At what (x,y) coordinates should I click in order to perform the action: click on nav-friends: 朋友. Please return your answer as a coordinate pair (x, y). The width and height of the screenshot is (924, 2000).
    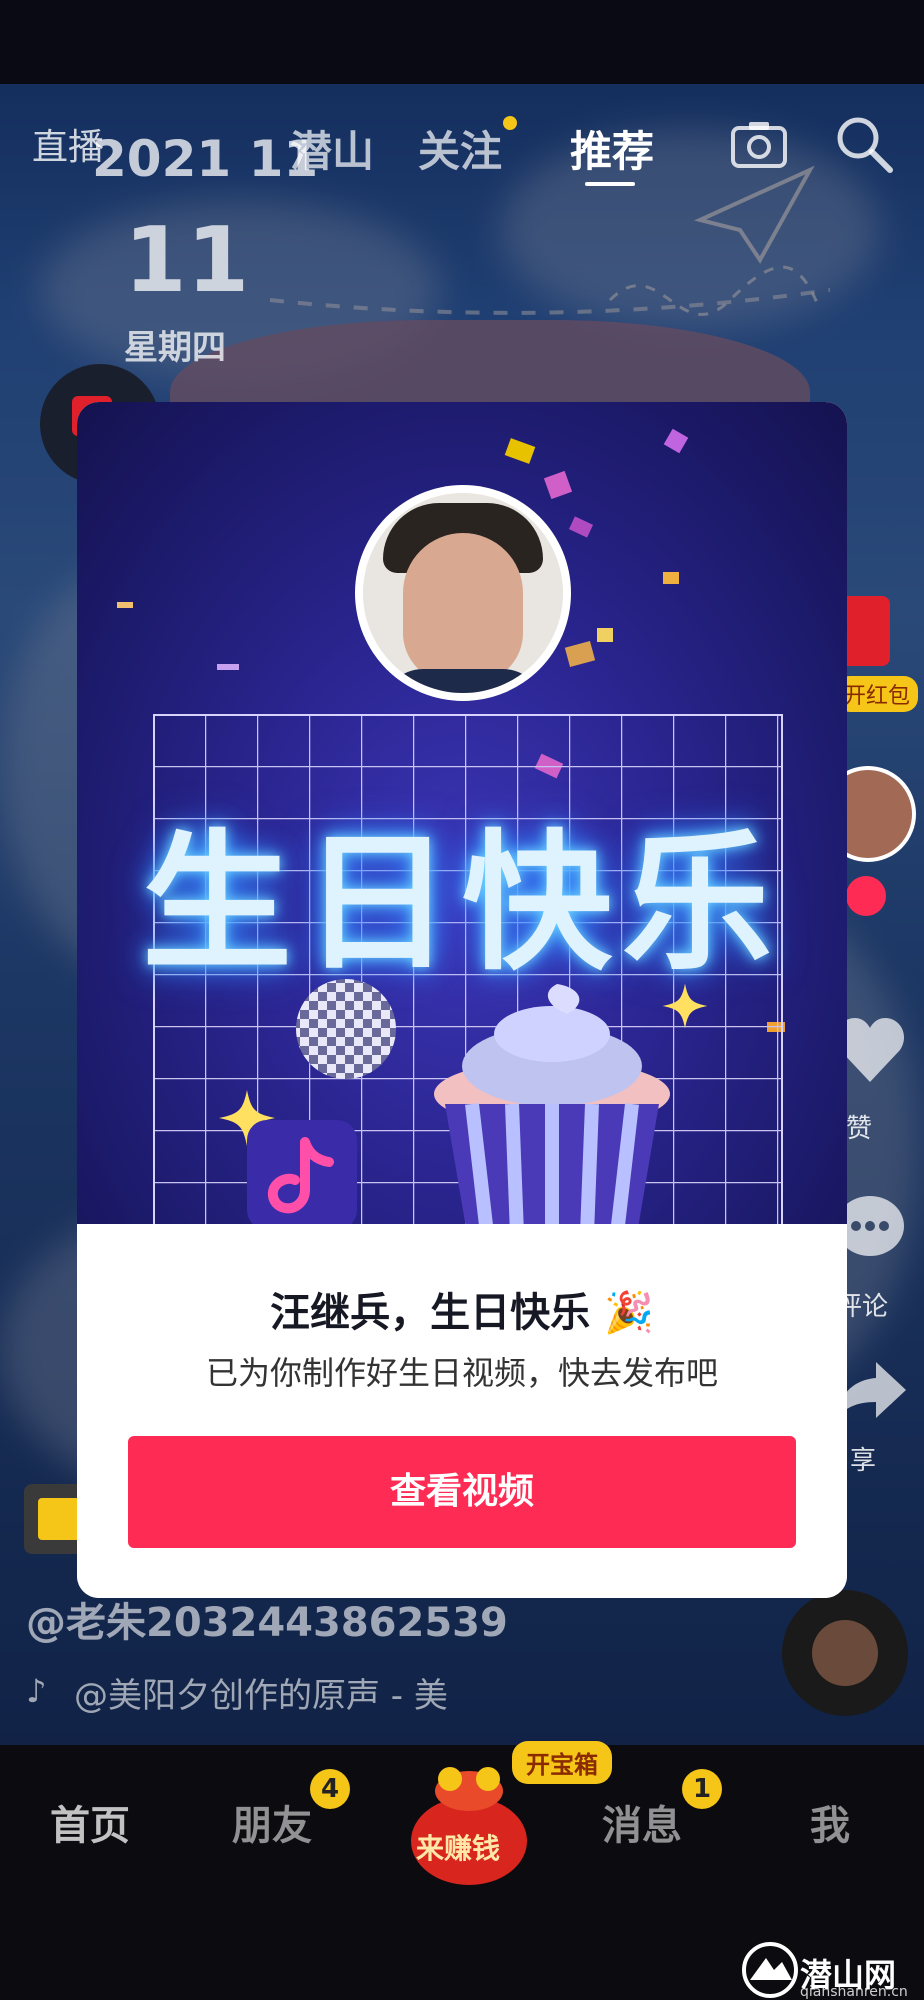
    Looking at the image, I should click on (272, 1822).